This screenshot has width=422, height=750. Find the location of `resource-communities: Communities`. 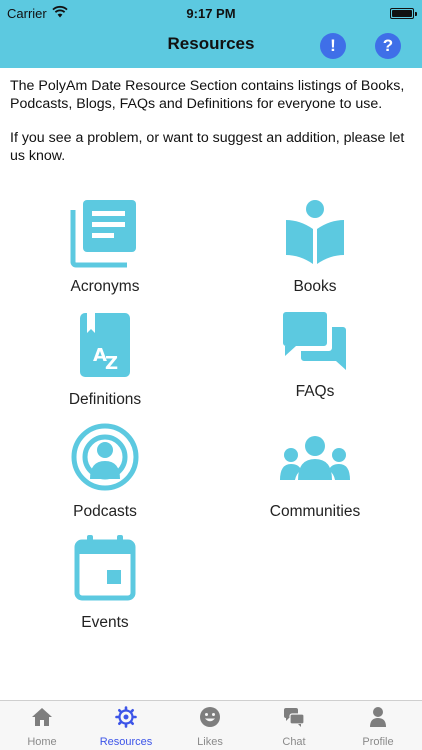

resource-communities: Communities is located at coordinates (315, 477).